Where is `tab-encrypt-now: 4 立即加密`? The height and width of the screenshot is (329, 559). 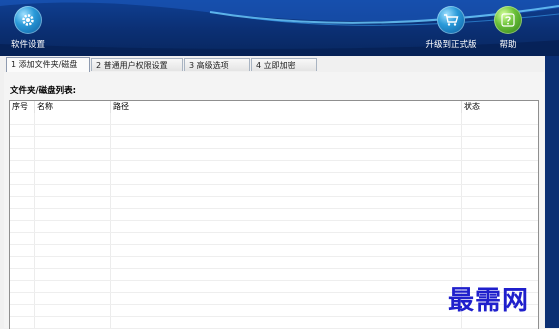 tab-encrypt-now: 4 立即加密 is located at coordinates (284, 64).